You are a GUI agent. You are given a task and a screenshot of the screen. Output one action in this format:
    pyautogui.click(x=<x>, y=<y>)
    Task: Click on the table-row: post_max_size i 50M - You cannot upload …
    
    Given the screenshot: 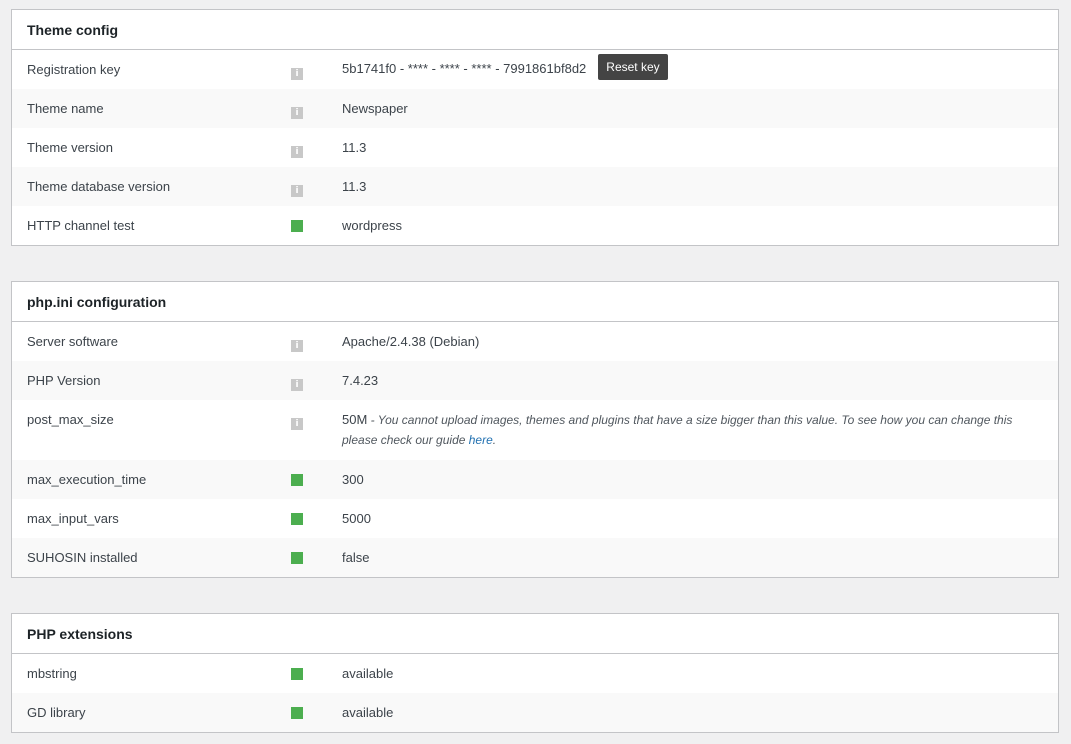 What is the action you would take?
    pyautogui.click(x=535, y=430)
    